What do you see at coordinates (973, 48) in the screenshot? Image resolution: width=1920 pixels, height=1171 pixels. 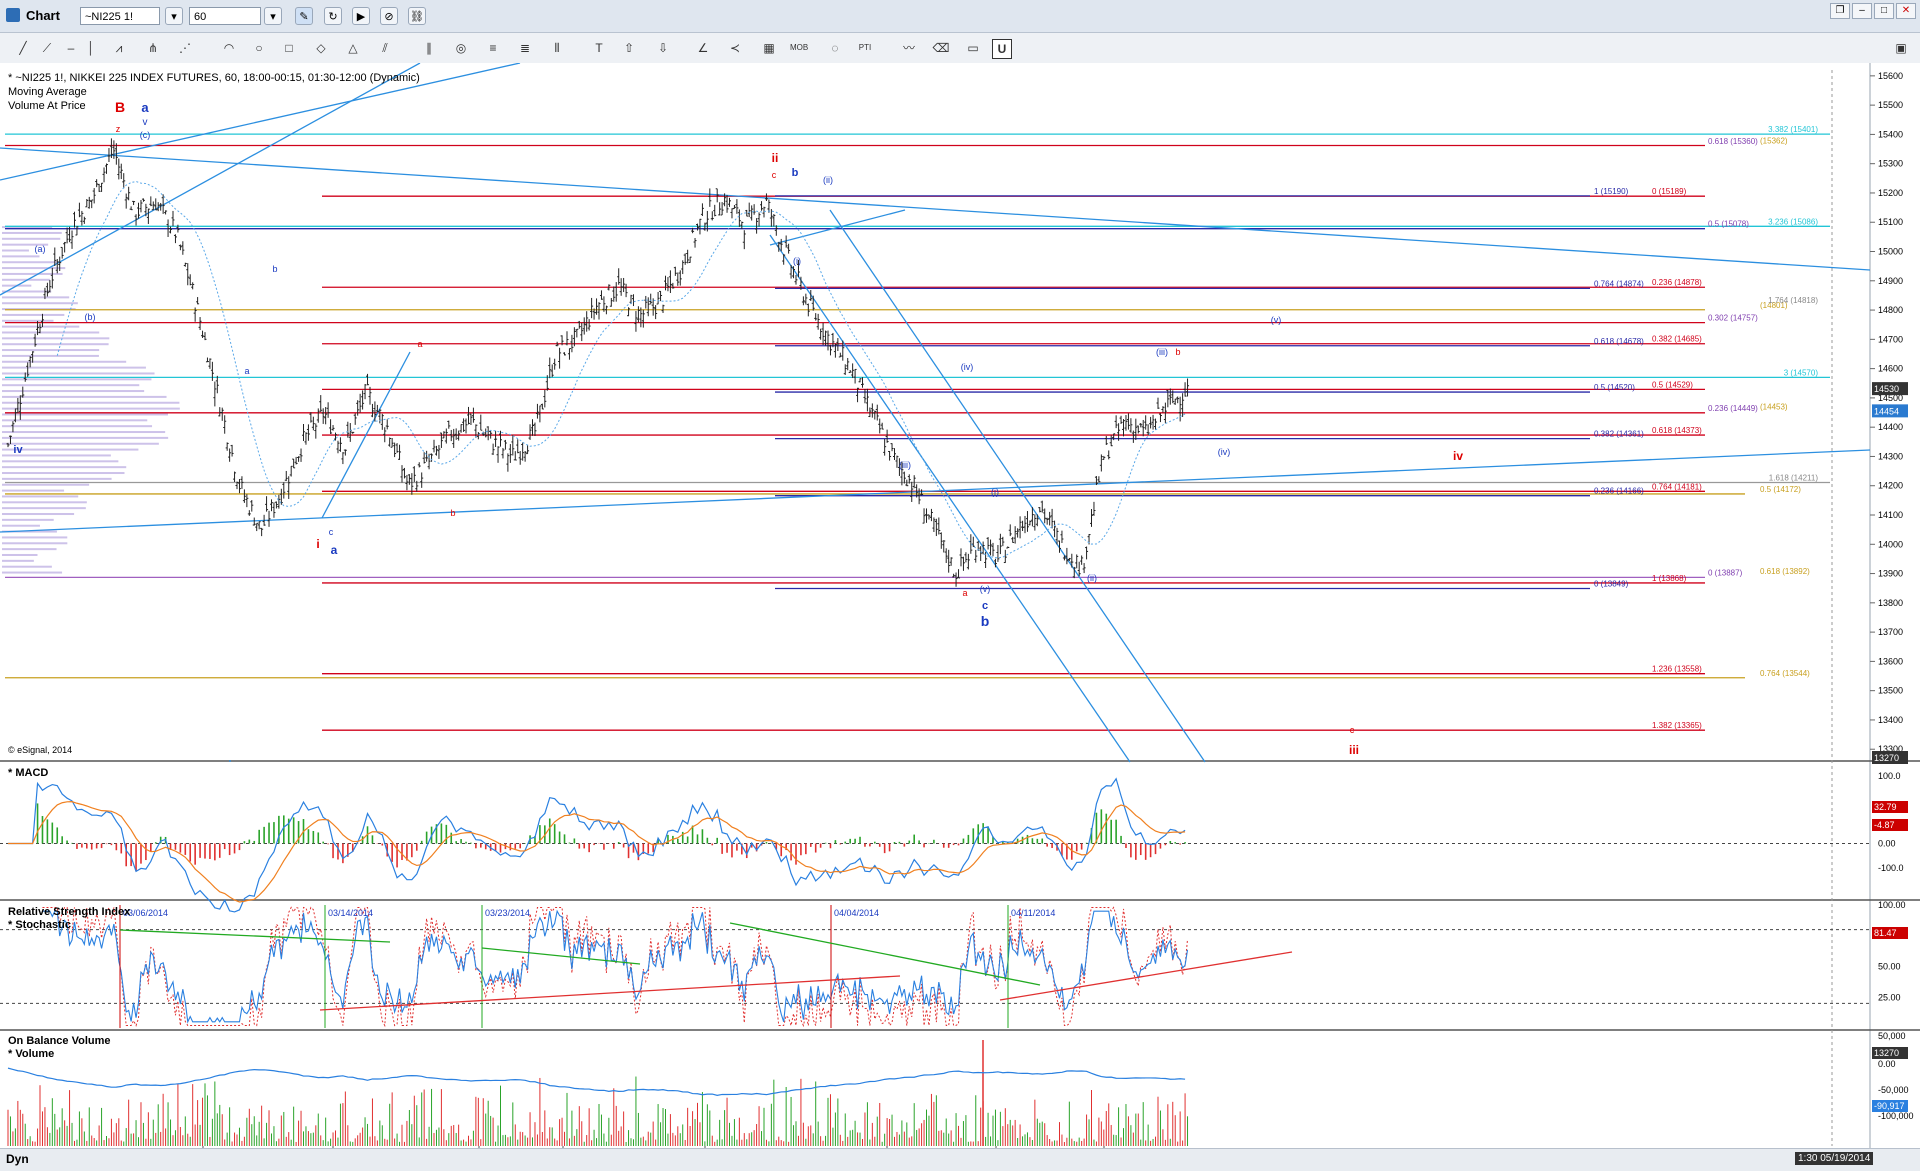 I see `comment-tool-icon: ▭` at bounding box center [973, 48].